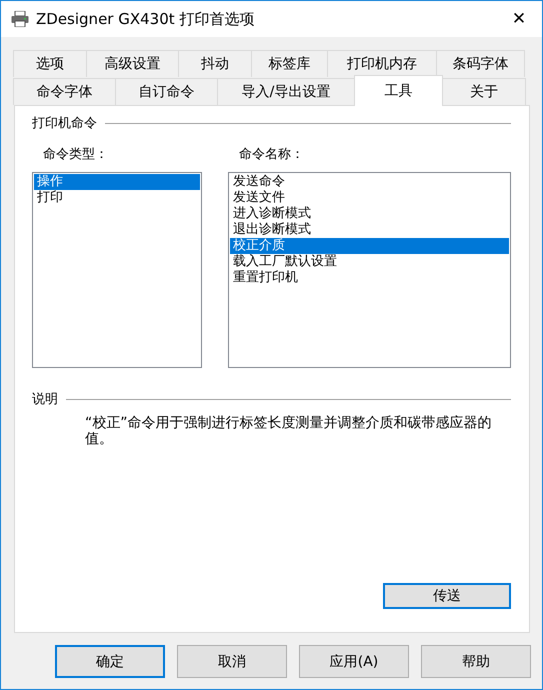  I want to click on dialog-button: 应用(A), so click(354, 661).